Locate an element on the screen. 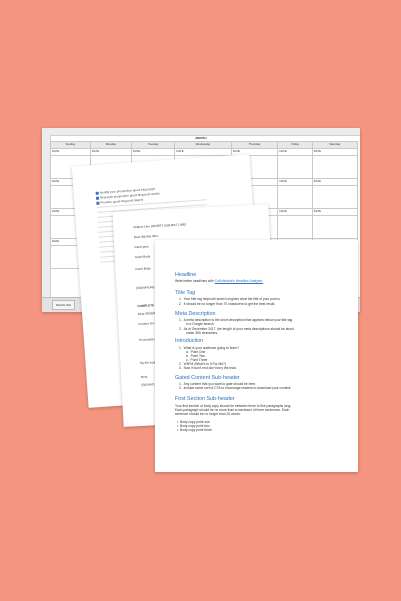 This screenshot has width=401, height=601. date-row: DATE DATE DATE DATE DATE DATE DATE is located at coordinates (204, 152).